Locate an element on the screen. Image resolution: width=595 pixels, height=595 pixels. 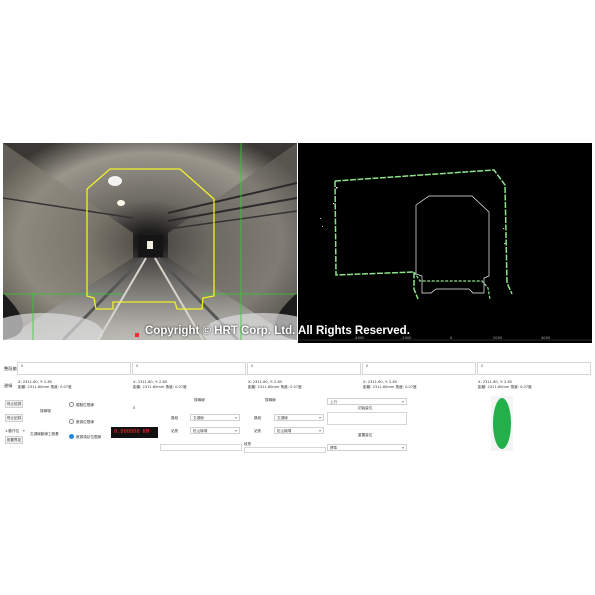
line-label-right: 路段 is located at coordinates (258, 418).